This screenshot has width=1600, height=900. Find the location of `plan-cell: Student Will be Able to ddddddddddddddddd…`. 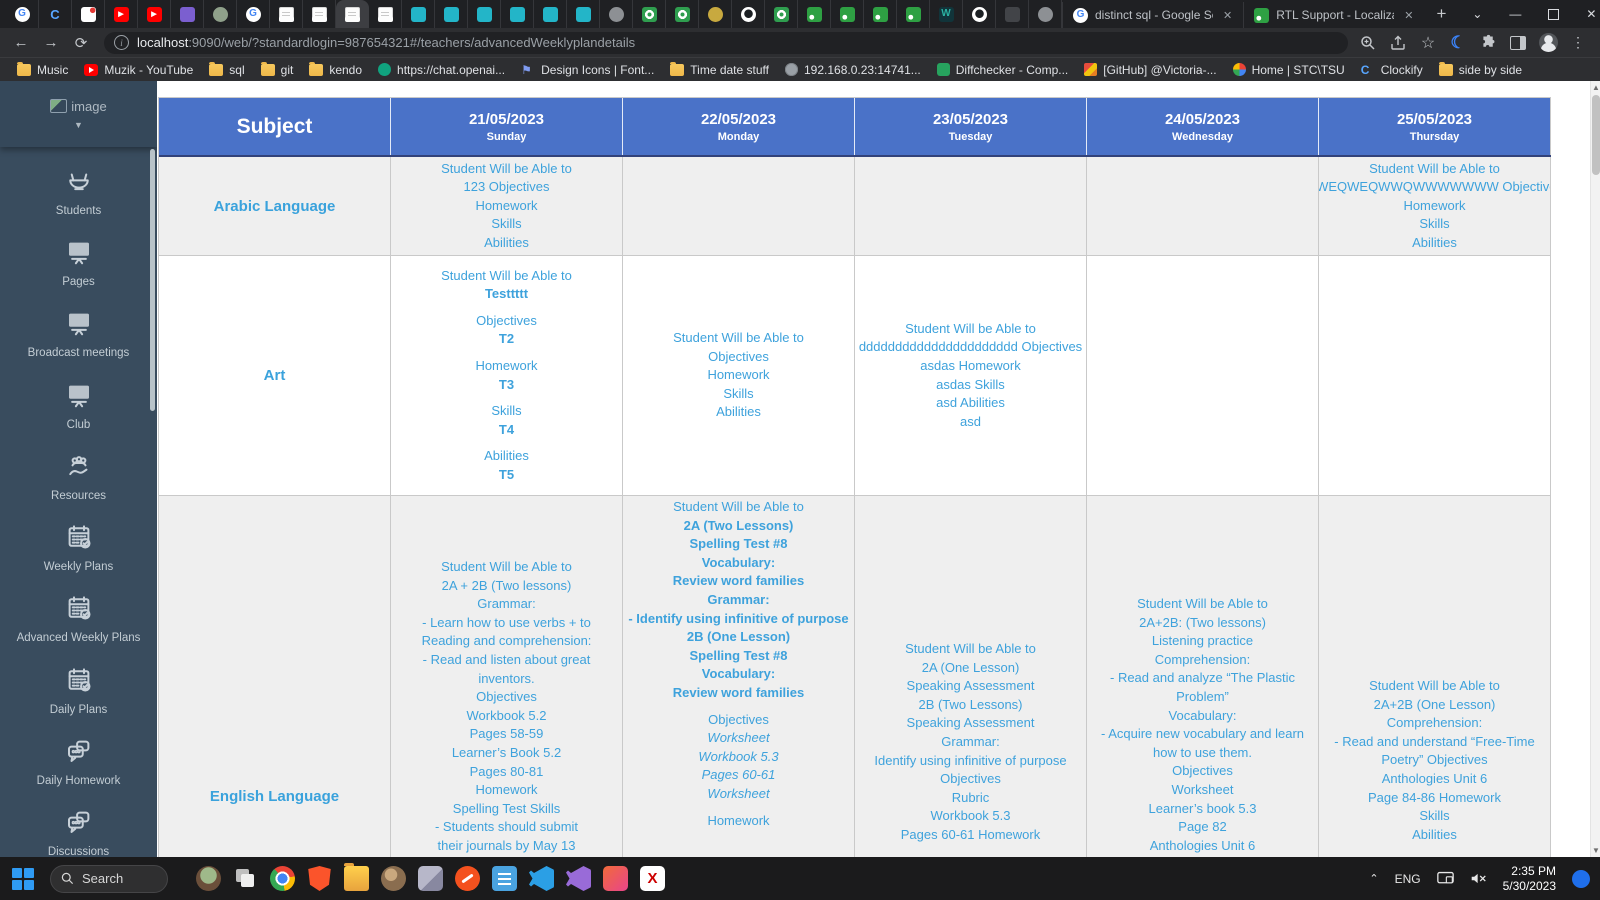

plan-cell: Student Will be Able to ddddddddddddddddd… is located at coordinates (971, 376).